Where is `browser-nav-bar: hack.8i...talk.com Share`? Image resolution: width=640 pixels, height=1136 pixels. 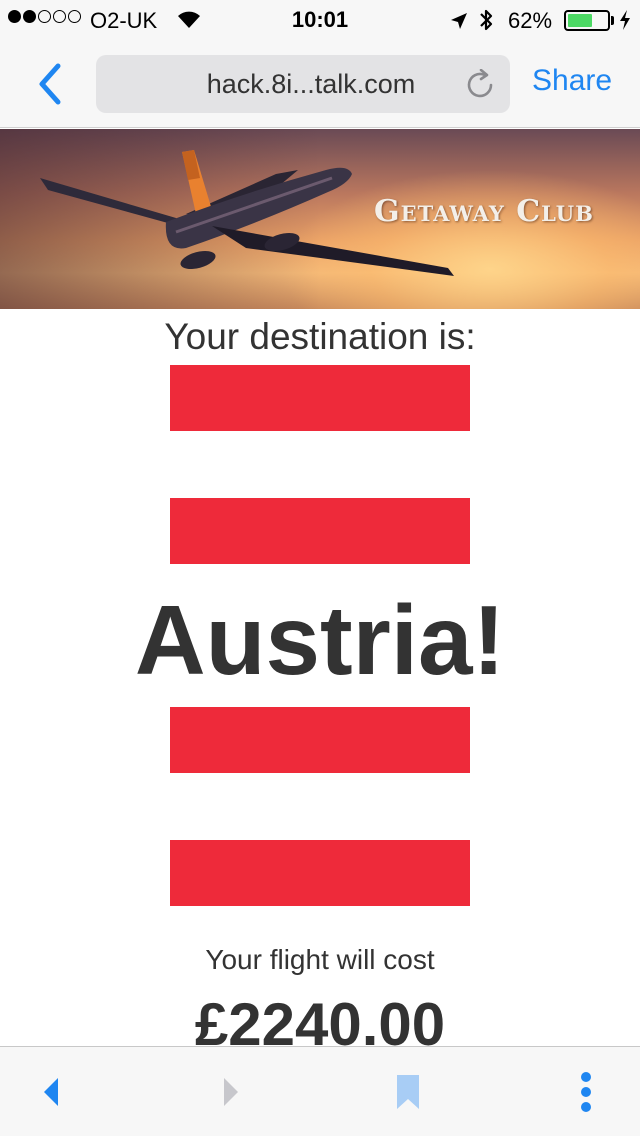
browser-nav-bar: hack.8i...talk.com Share is located at coordinates (320, 84).